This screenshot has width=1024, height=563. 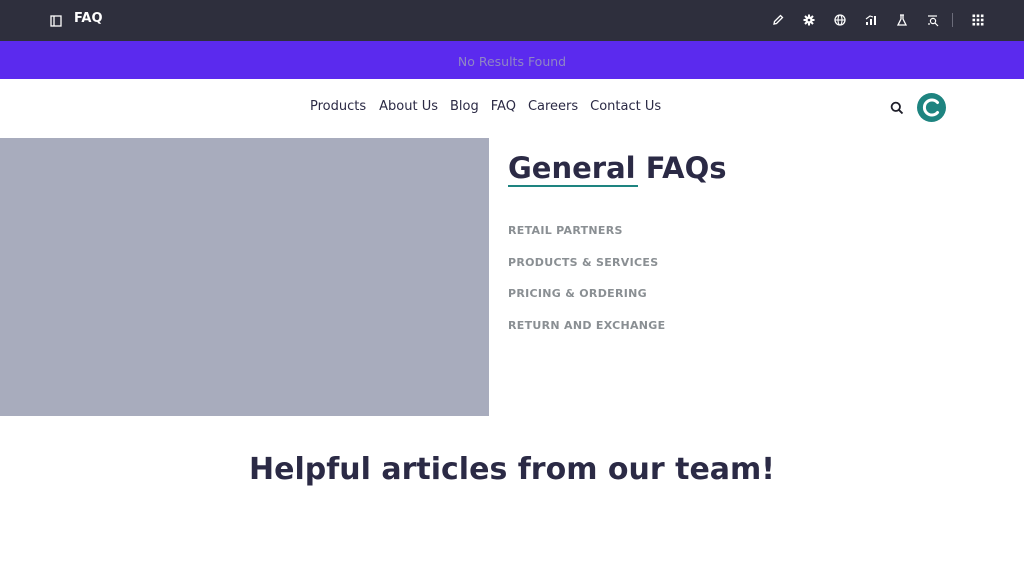 I want to click on nav-link-careers: Careers, so click(x=553, y=106).